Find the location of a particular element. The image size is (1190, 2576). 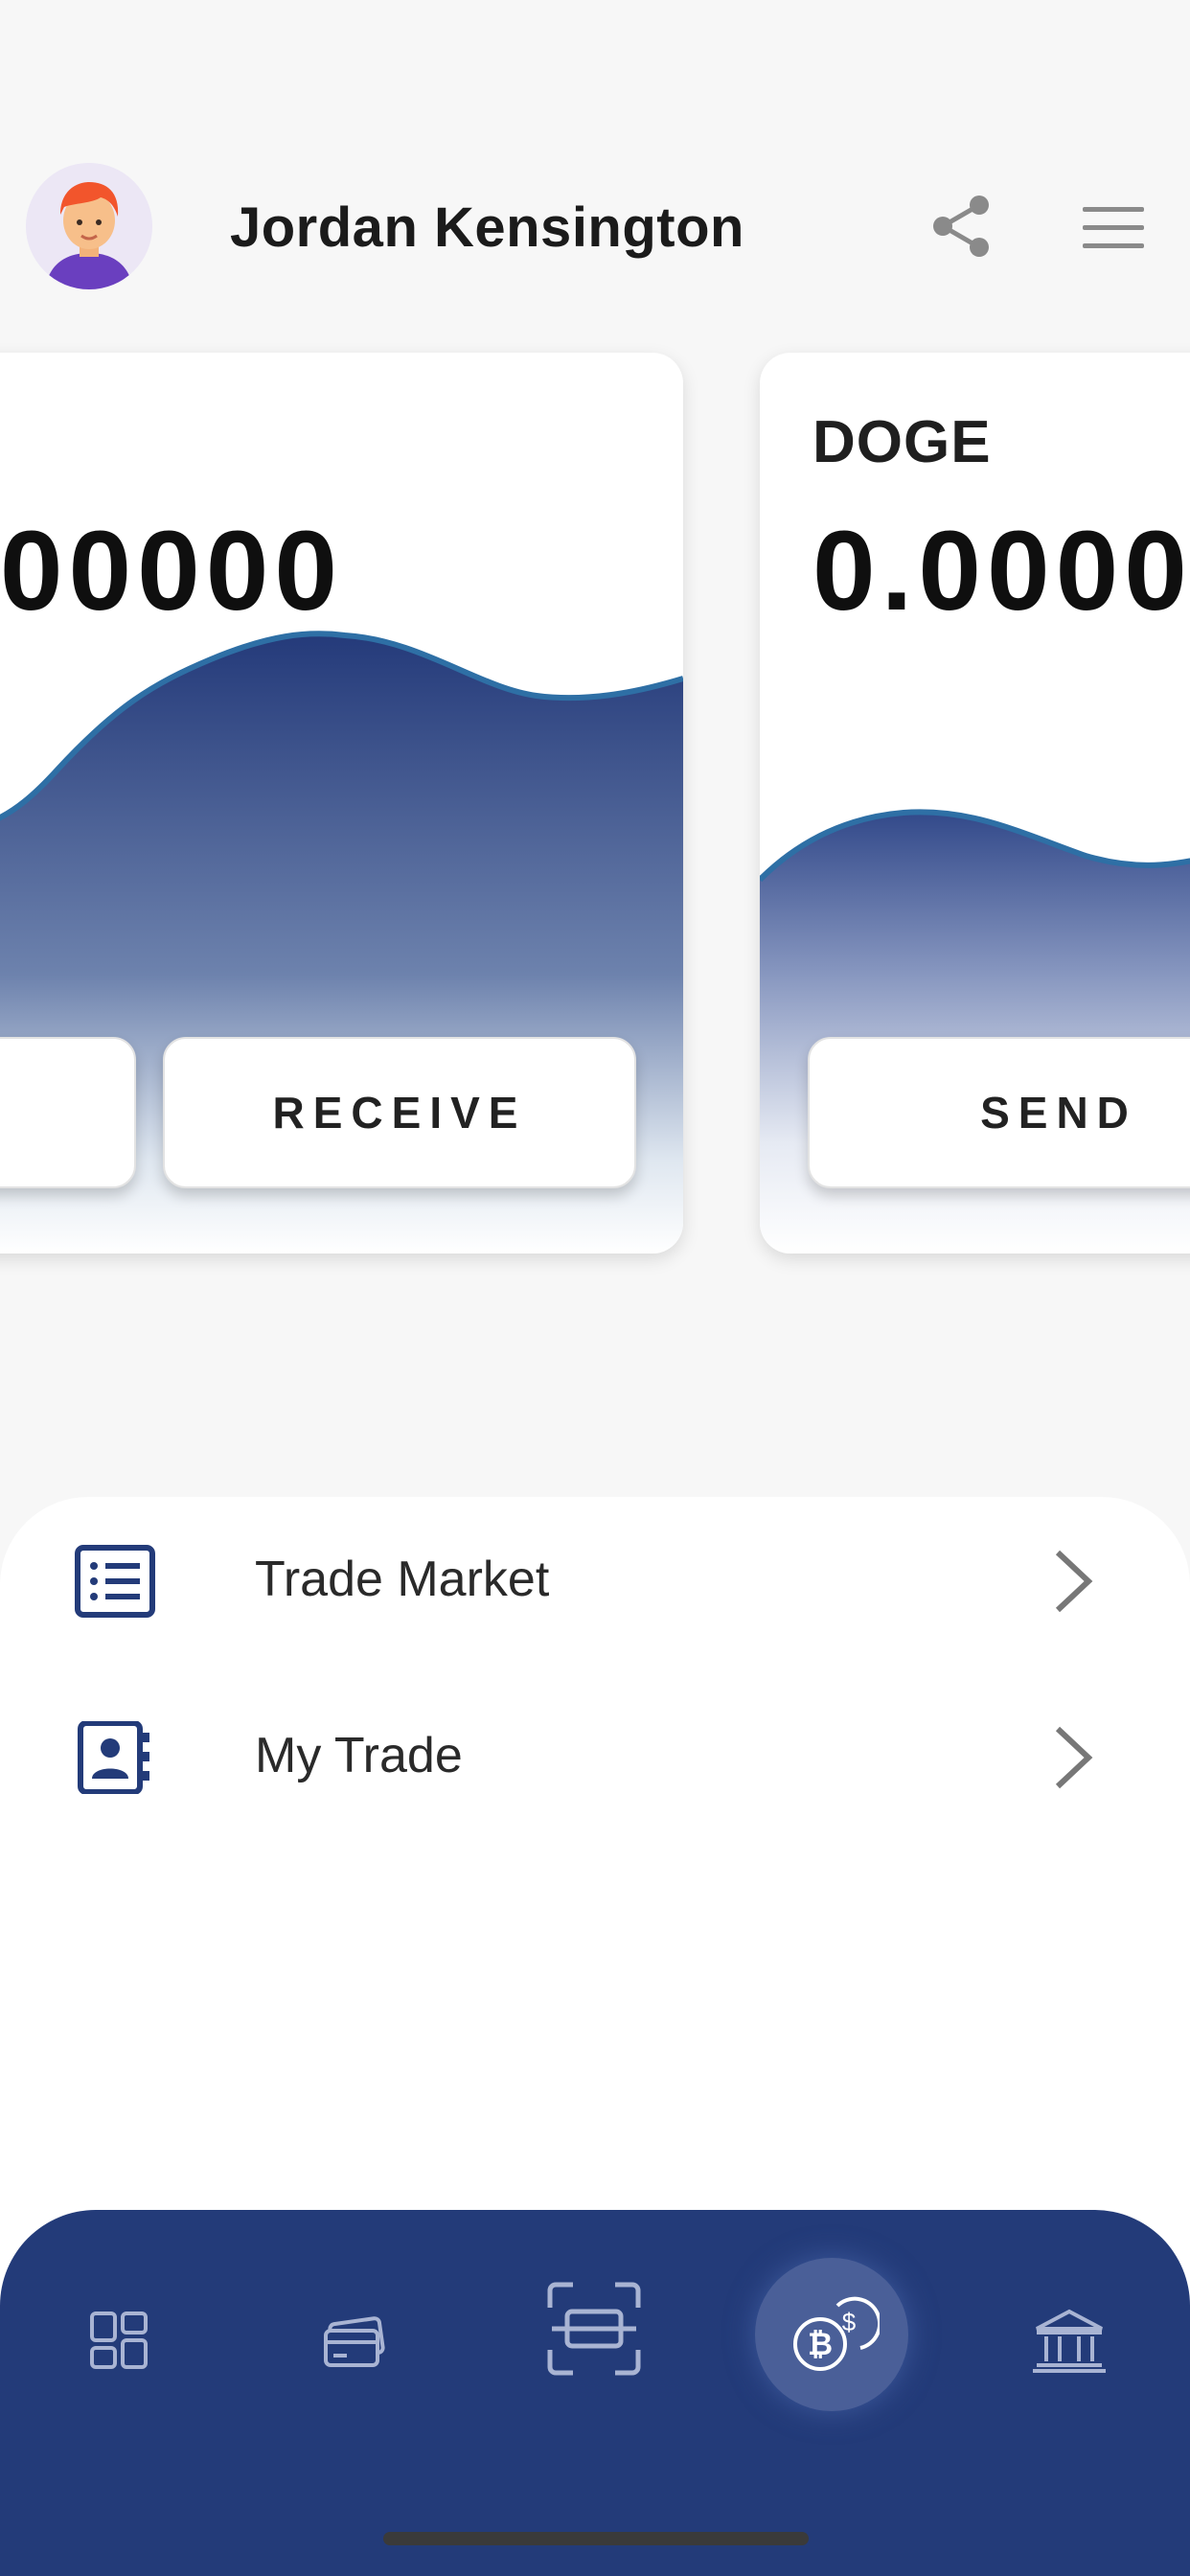

user-name: Jordan Kensington is located at coordinates (487, 228).